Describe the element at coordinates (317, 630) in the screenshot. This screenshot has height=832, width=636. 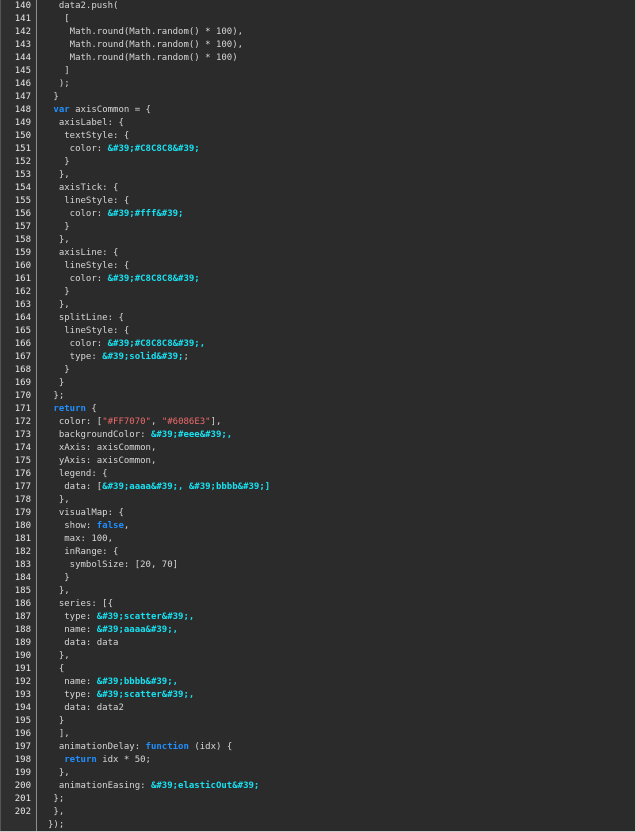
I see `code-line: 188 name: &#39;aaaa&#39;,` at that location.